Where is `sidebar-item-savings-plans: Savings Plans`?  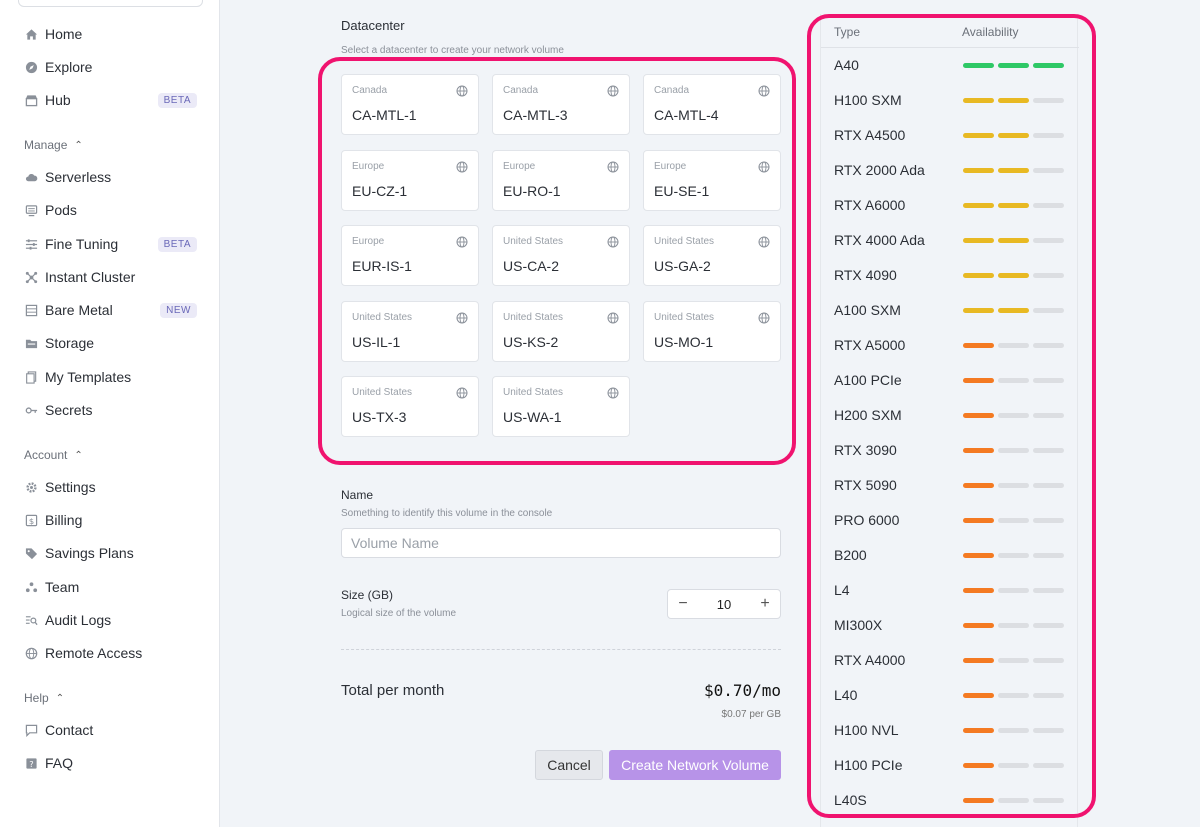 sidebar-item-savings-plans: Savings Plans is located at coordinates (111, 553).